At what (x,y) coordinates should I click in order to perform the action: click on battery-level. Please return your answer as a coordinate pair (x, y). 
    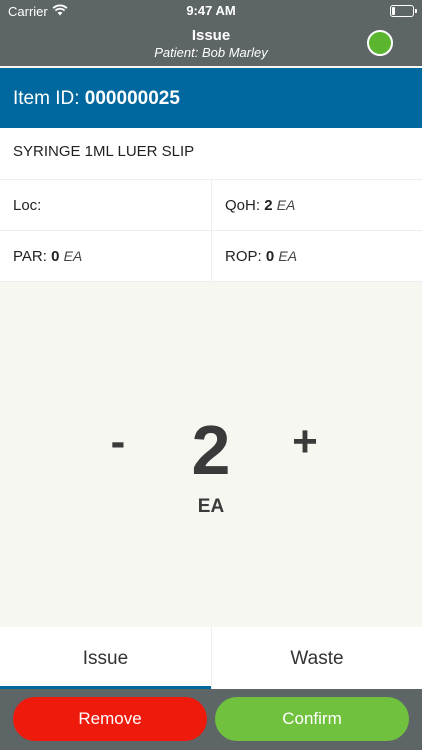
    Looking at the image, I should click on (393, 11).